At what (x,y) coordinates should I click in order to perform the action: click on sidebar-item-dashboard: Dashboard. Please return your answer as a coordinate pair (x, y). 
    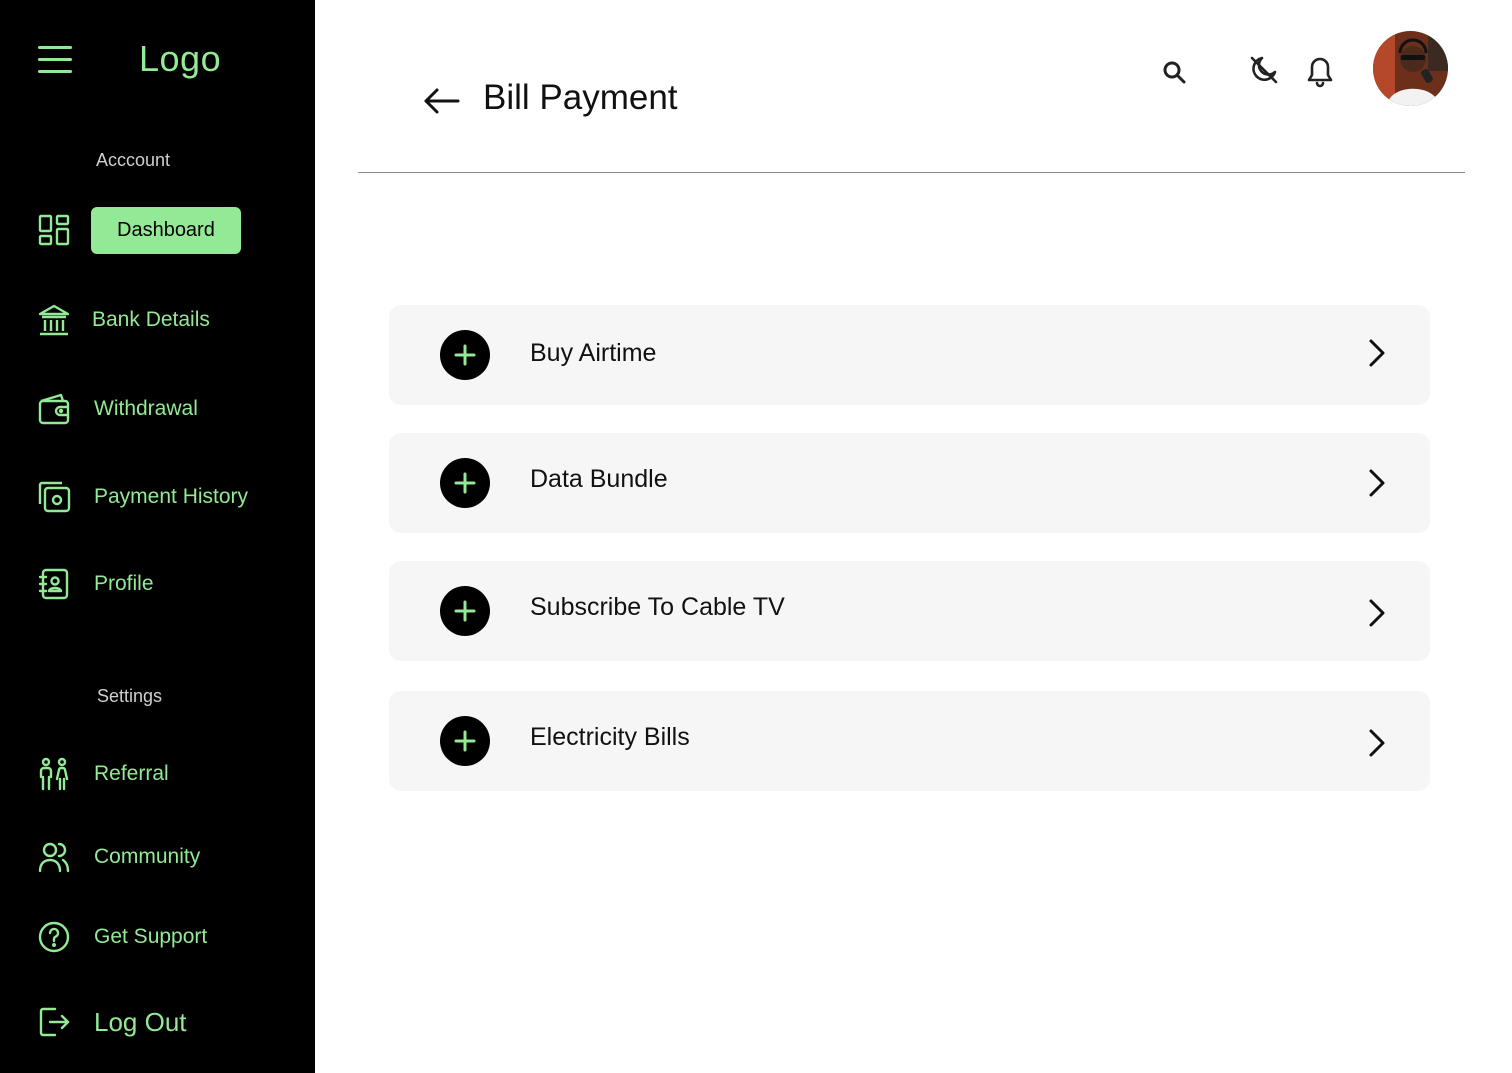
    Looking at the image, I should click on (138, 230).